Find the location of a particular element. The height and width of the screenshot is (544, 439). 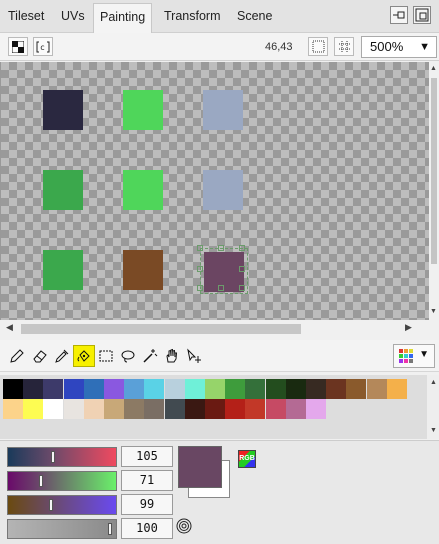

dotted-square-icon is located at coordinates (318, 46).